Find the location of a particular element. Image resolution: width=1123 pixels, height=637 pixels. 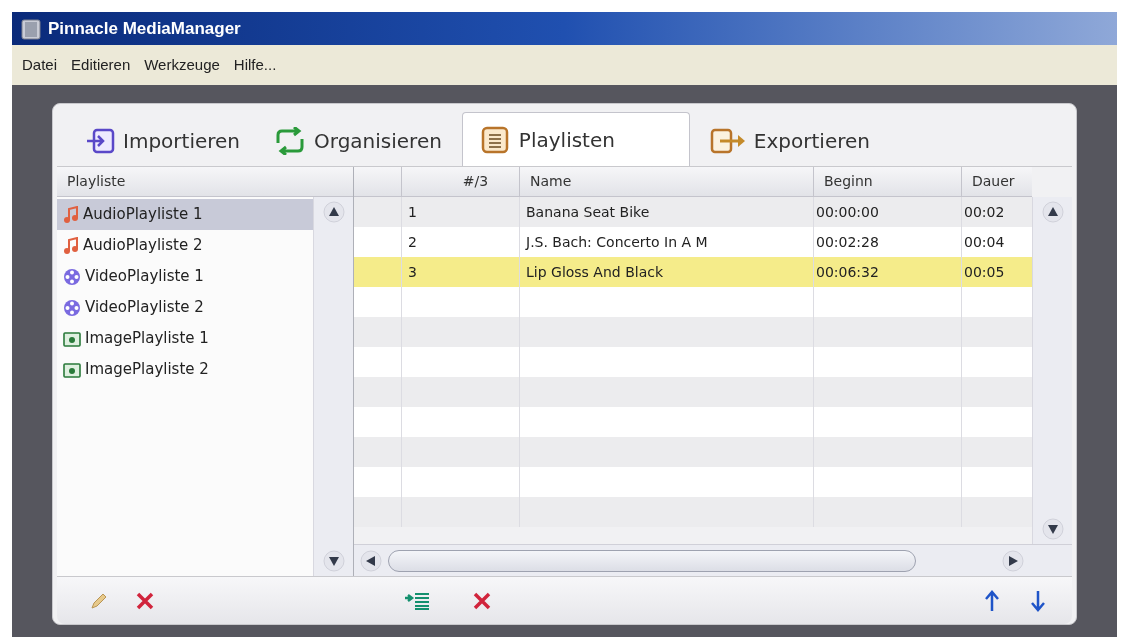

horizontal-scrollbar is located at coordinates (713, 560).